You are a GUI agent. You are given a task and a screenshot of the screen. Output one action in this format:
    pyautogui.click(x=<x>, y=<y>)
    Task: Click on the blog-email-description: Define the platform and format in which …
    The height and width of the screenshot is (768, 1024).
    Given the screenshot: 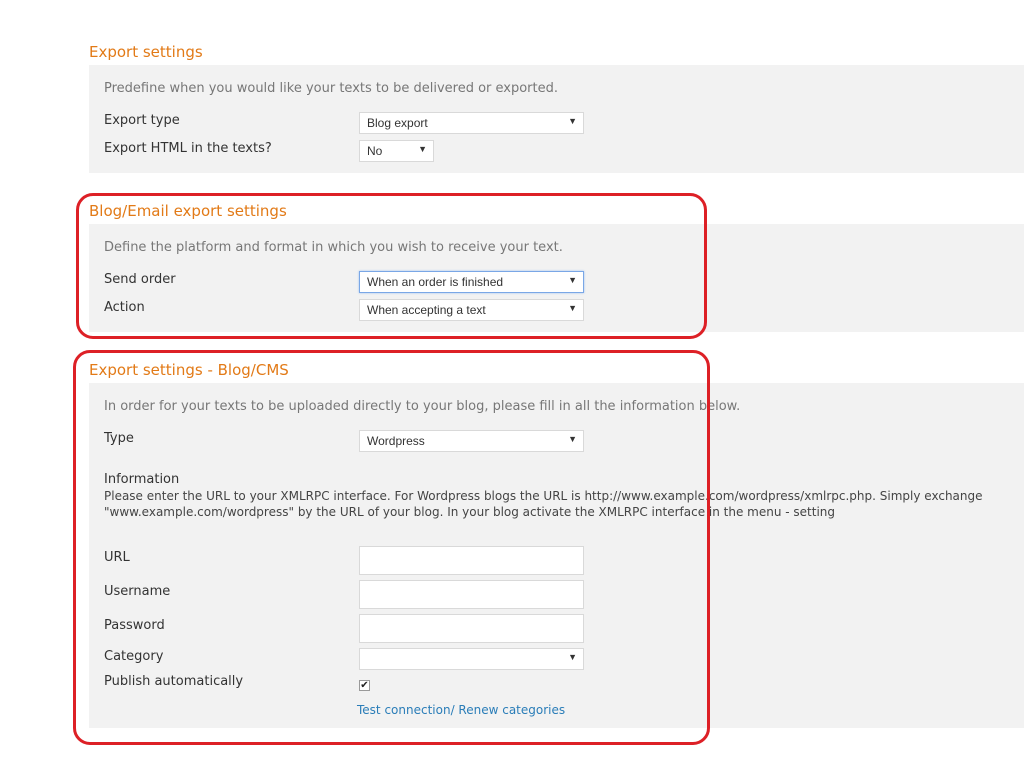 What is the action you would take?
    pyautogui.click(x=333, y=247)
    